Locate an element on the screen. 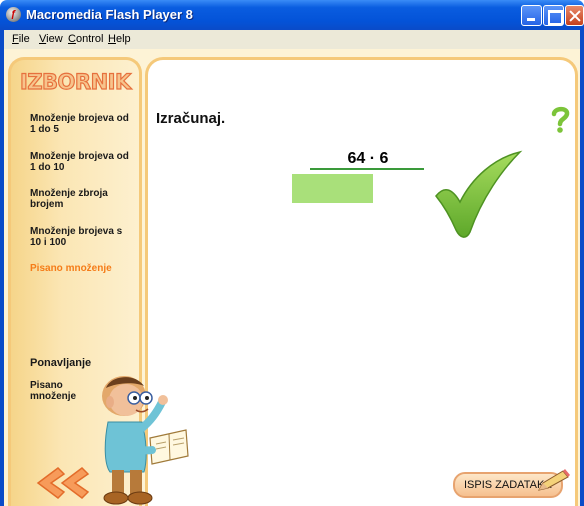 Image resolution: width=584 pixels, height=506 pixels. sidebar-item-1-5: Množenje brojeva od 1 do 5 is located at coordinates (80, 124).